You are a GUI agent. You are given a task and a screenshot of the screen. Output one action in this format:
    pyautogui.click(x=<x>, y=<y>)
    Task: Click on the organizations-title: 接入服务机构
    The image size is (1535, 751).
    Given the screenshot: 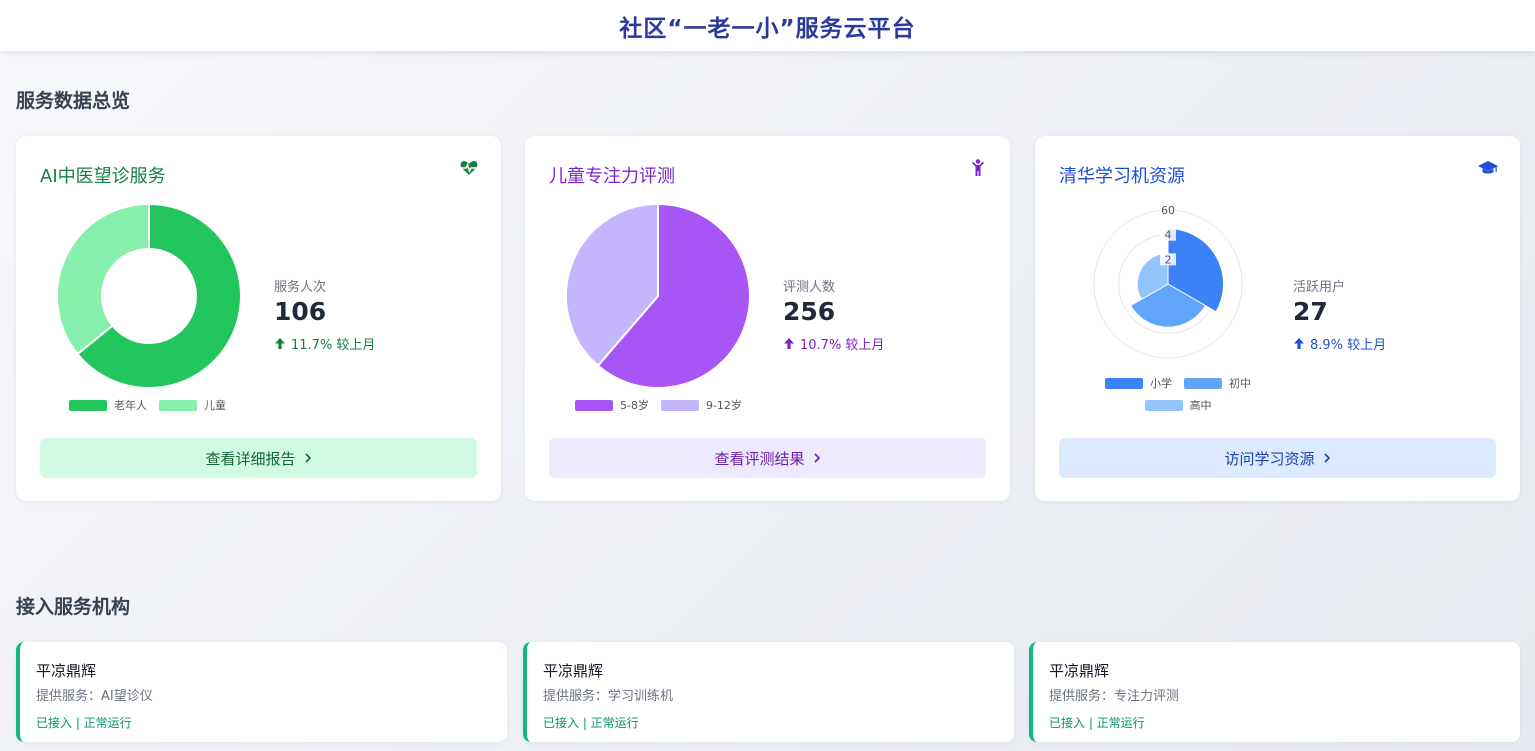 What is the action you would take?
    pyautogui.click(x=73, y=607)
    